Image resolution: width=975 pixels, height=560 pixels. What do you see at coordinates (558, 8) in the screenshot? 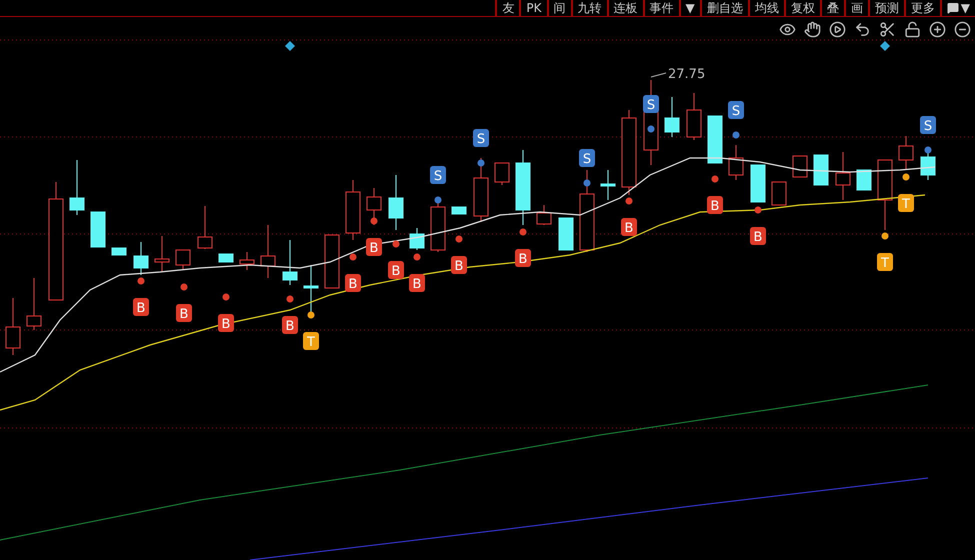
I see `menu-tab: 间` at bounding box center [558, 8].